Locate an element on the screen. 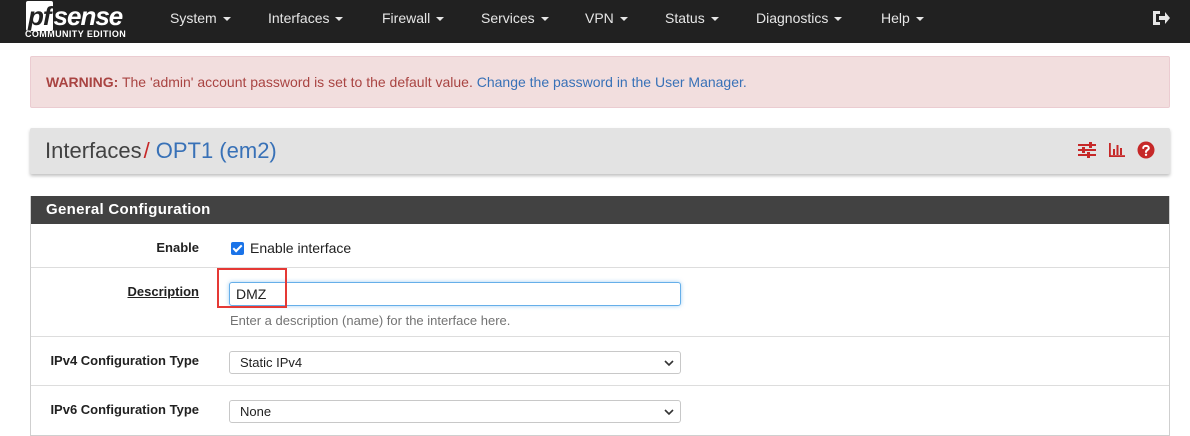  ipv6-type-label: IPv6 Configuration Type is located at coordinates (124, 409).